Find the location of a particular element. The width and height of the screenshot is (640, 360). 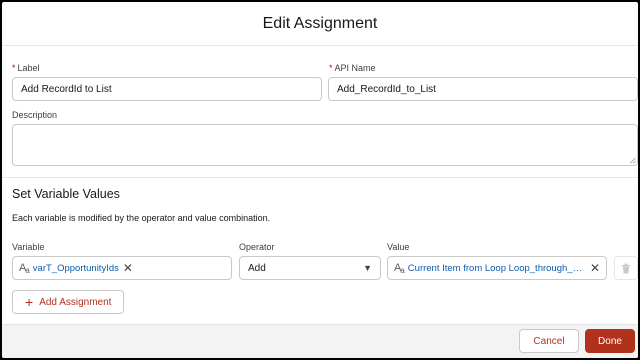

variable-value: varT_OpportunityIds is located at coordinates (75, 268).